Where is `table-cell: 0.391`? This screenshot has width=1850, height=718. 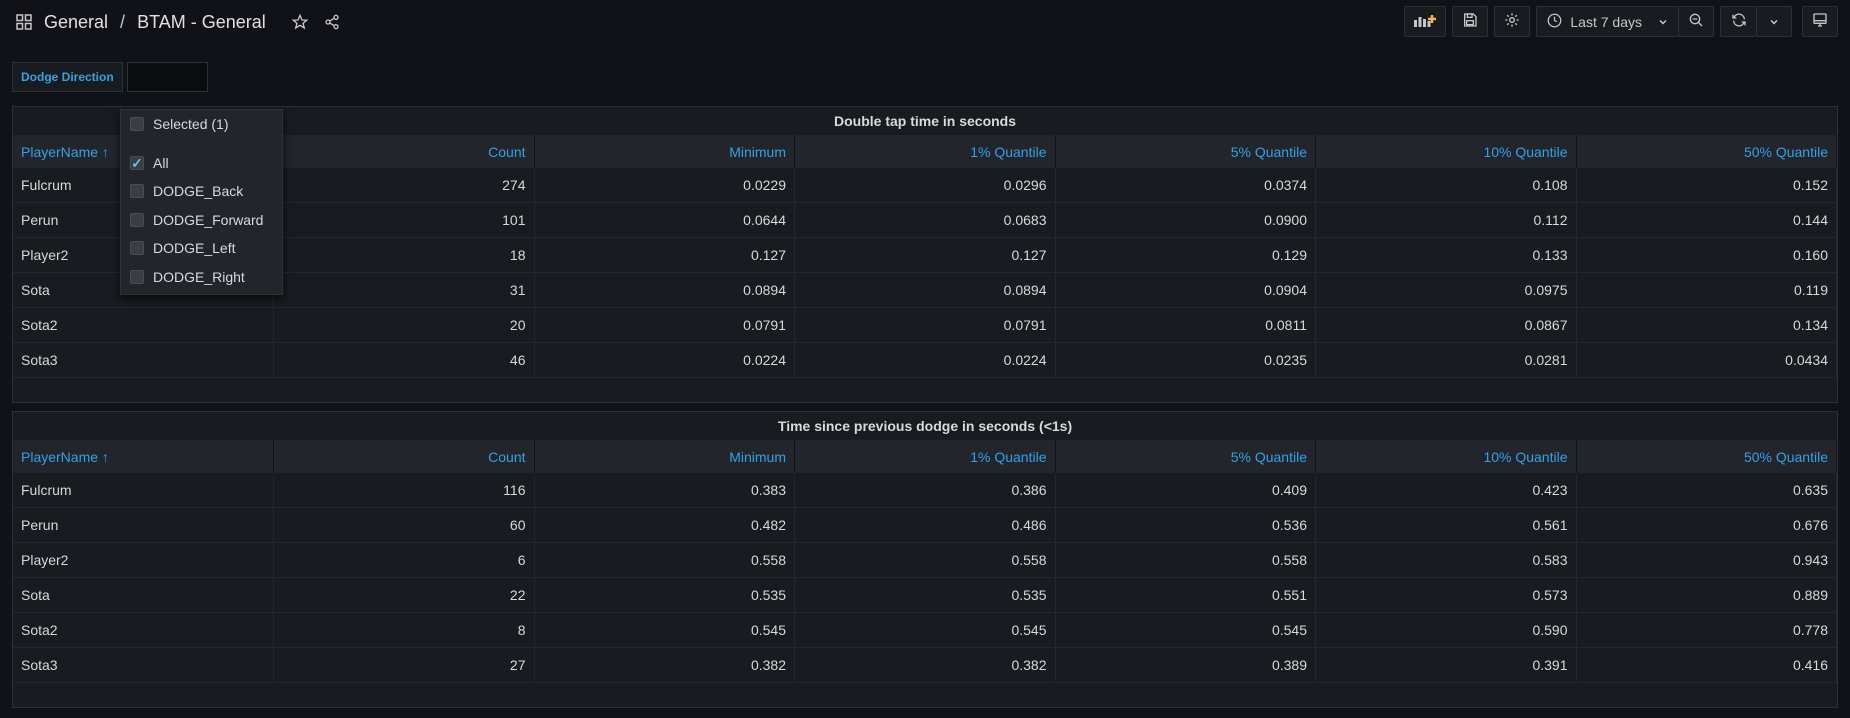 table-cell: 0.391 is located at coordinates (1446, 665).